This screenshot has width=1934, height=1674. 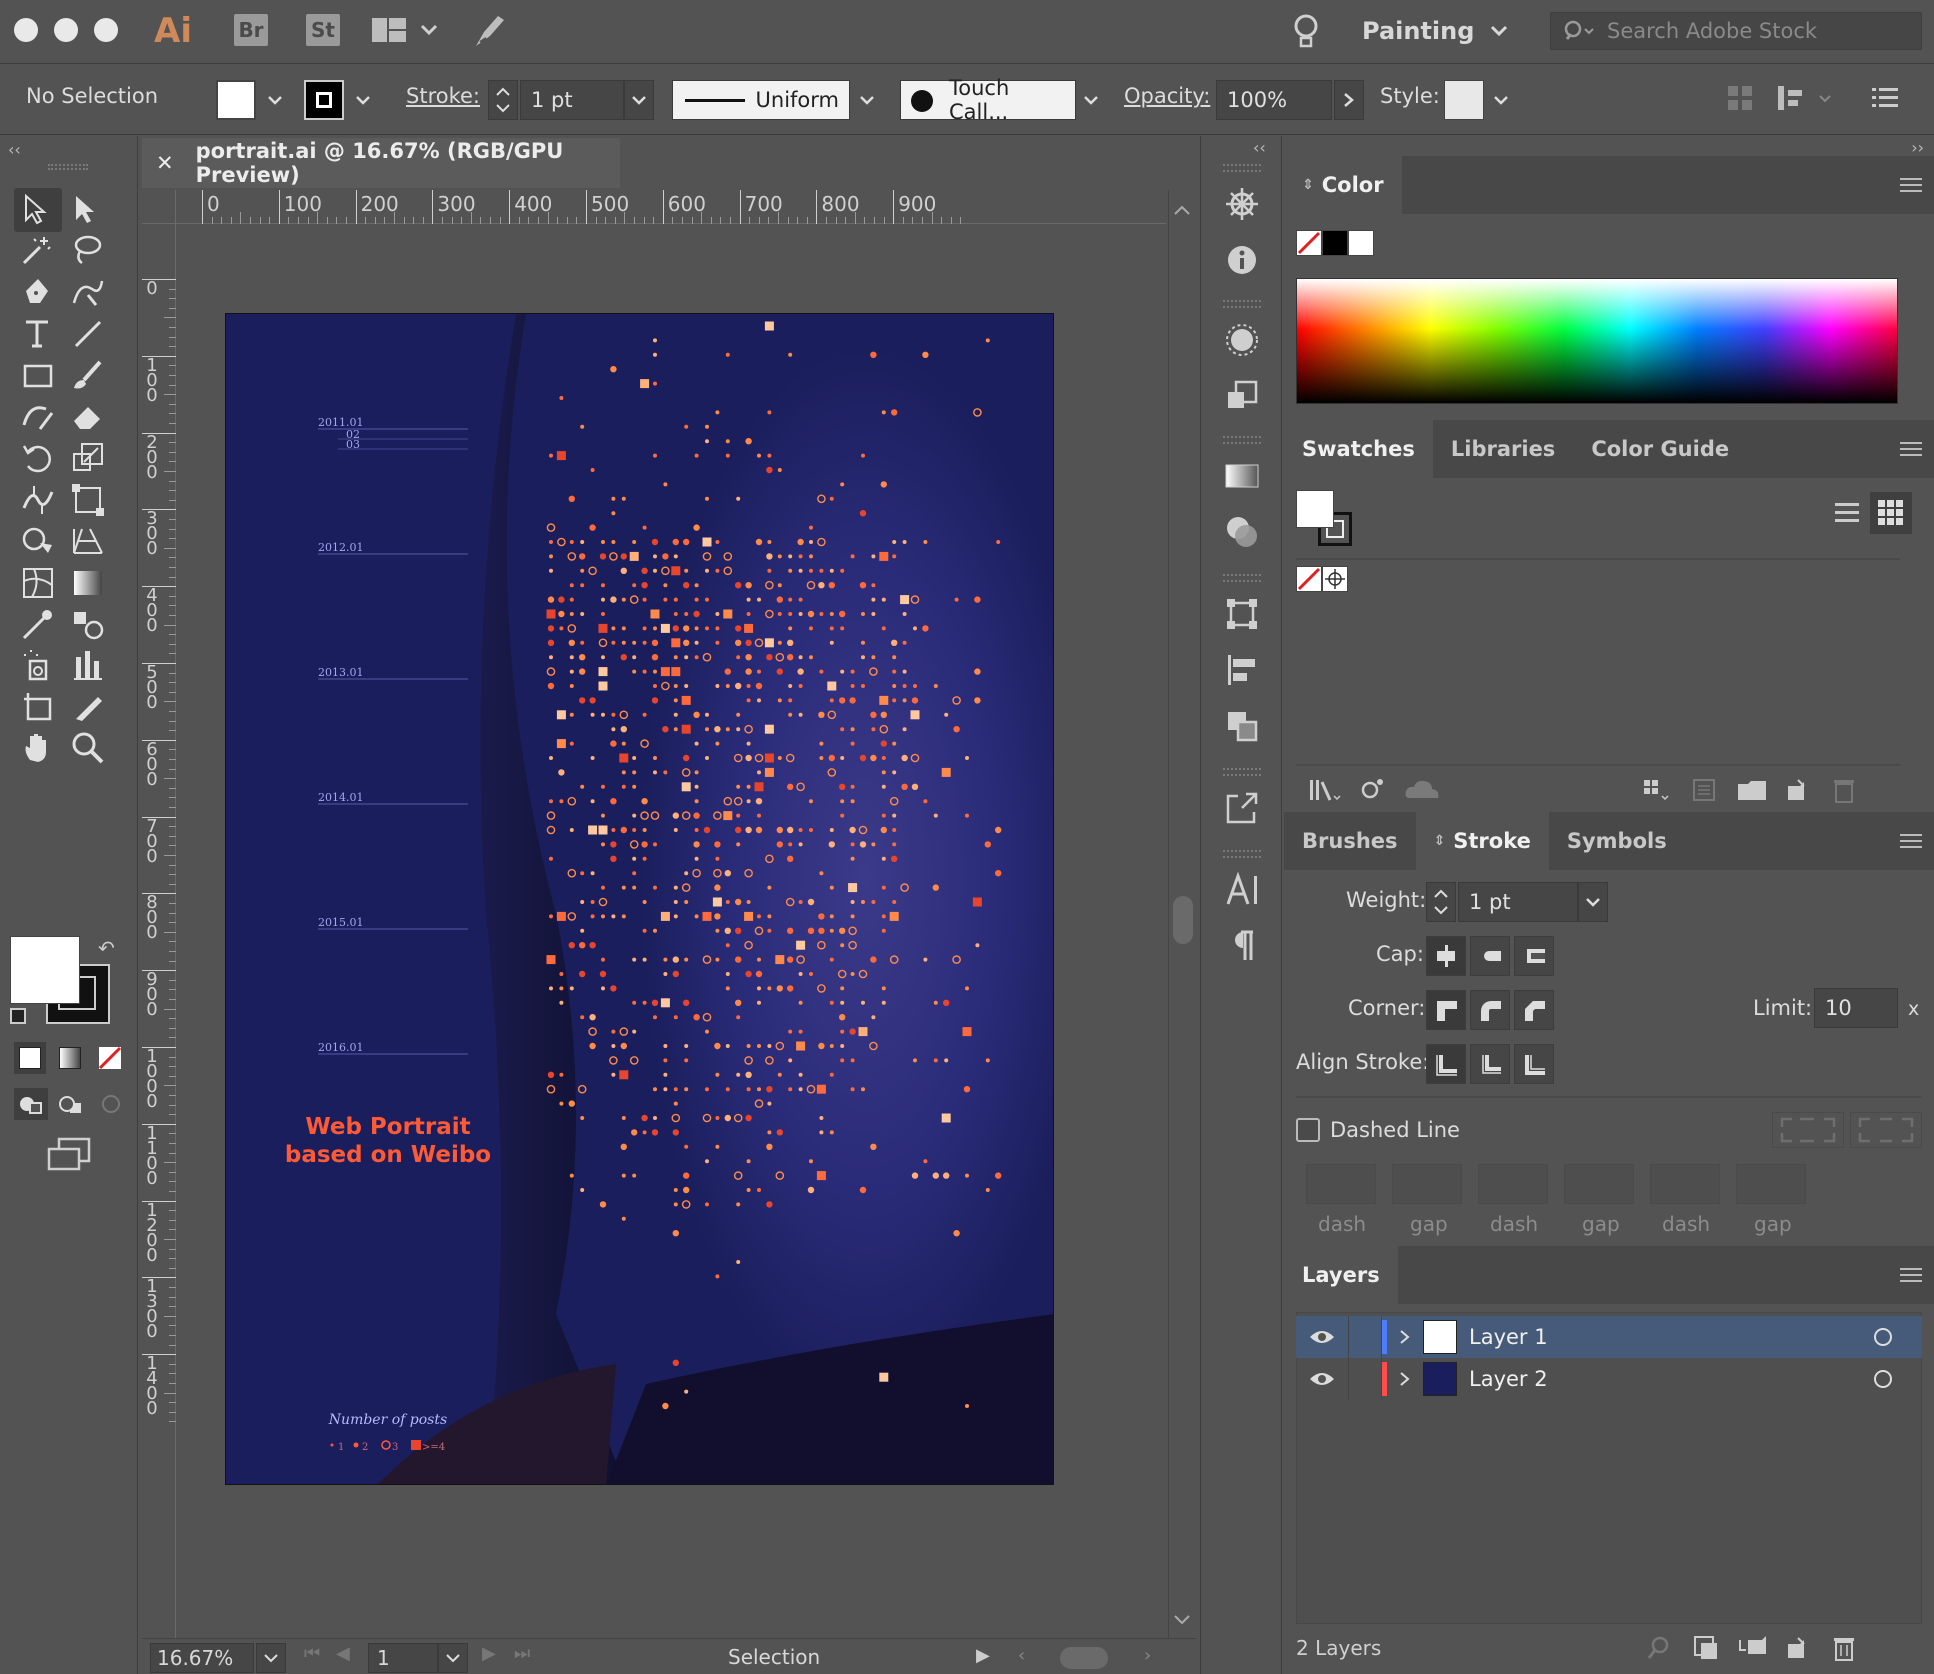 I want to click on variable-width-profile: Uniform, so click(x=761, y=100).